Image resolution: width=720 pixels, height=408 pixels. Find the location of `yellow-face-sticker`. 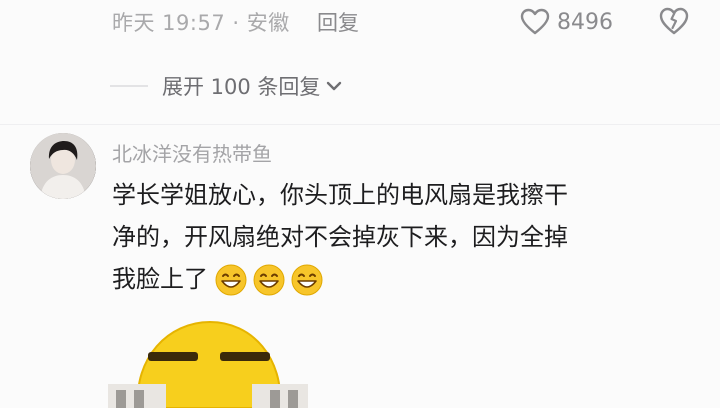

yellow-face-sticker is located at coordinates (208, 364).